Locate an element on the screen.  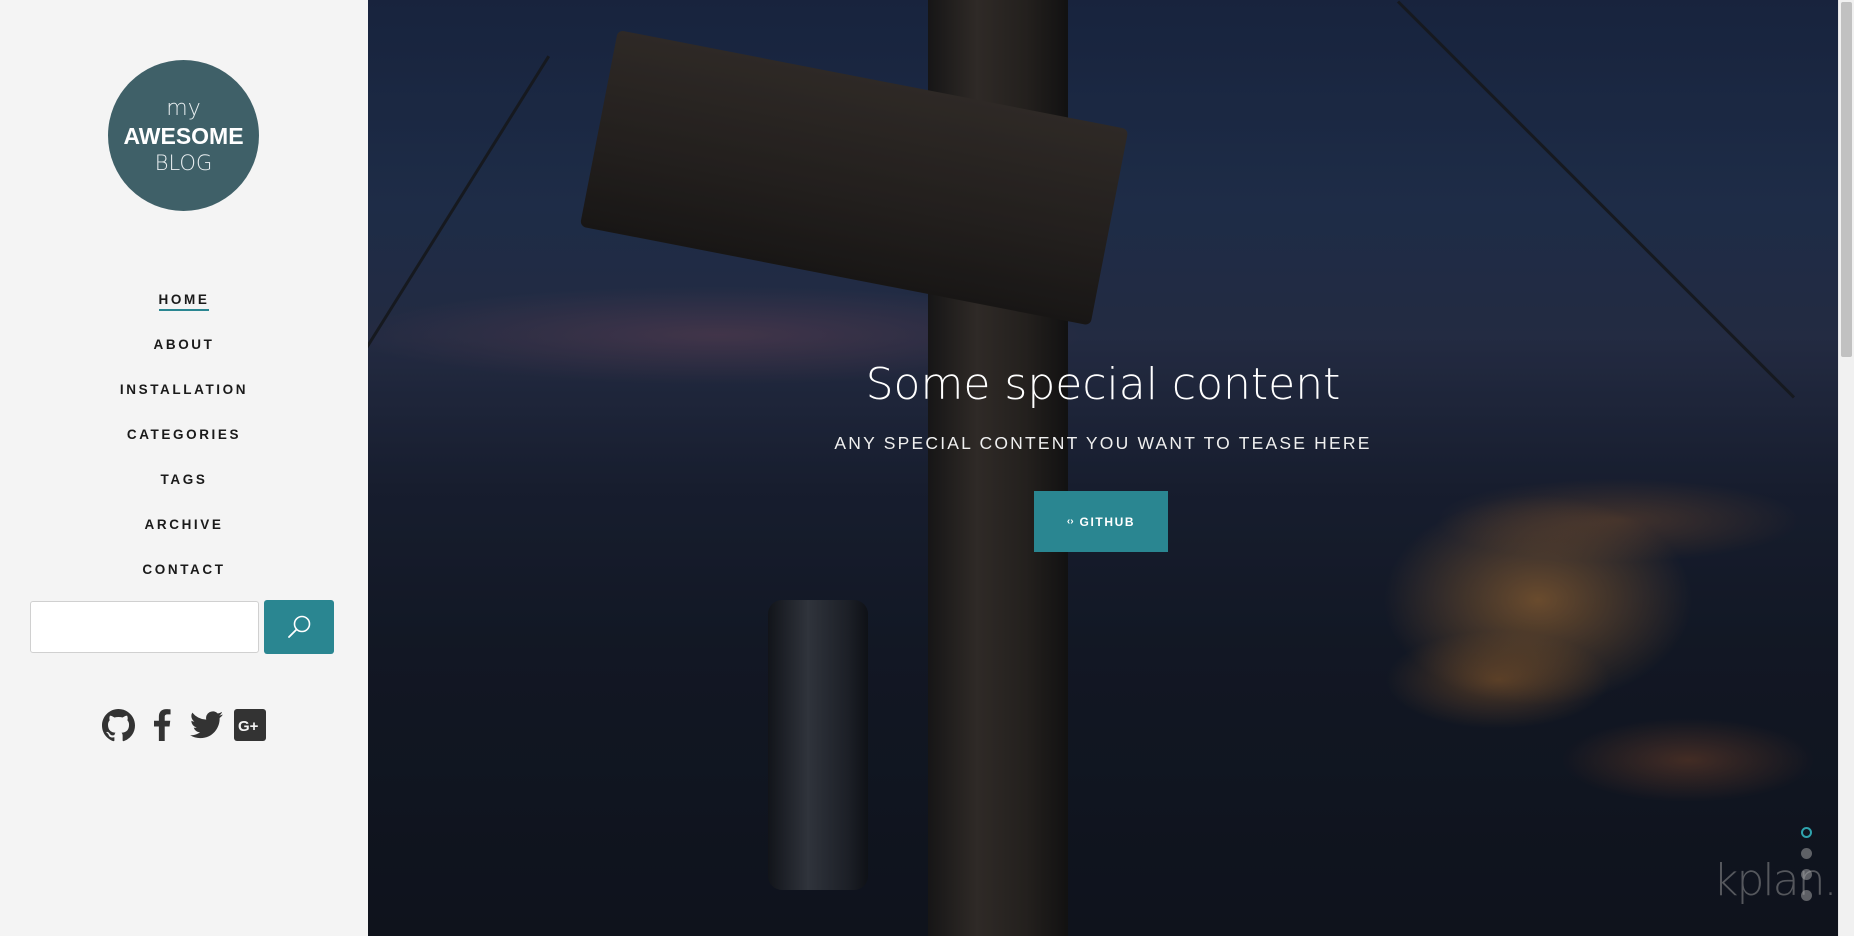
facebook-link is located at coordinates (162, 725).